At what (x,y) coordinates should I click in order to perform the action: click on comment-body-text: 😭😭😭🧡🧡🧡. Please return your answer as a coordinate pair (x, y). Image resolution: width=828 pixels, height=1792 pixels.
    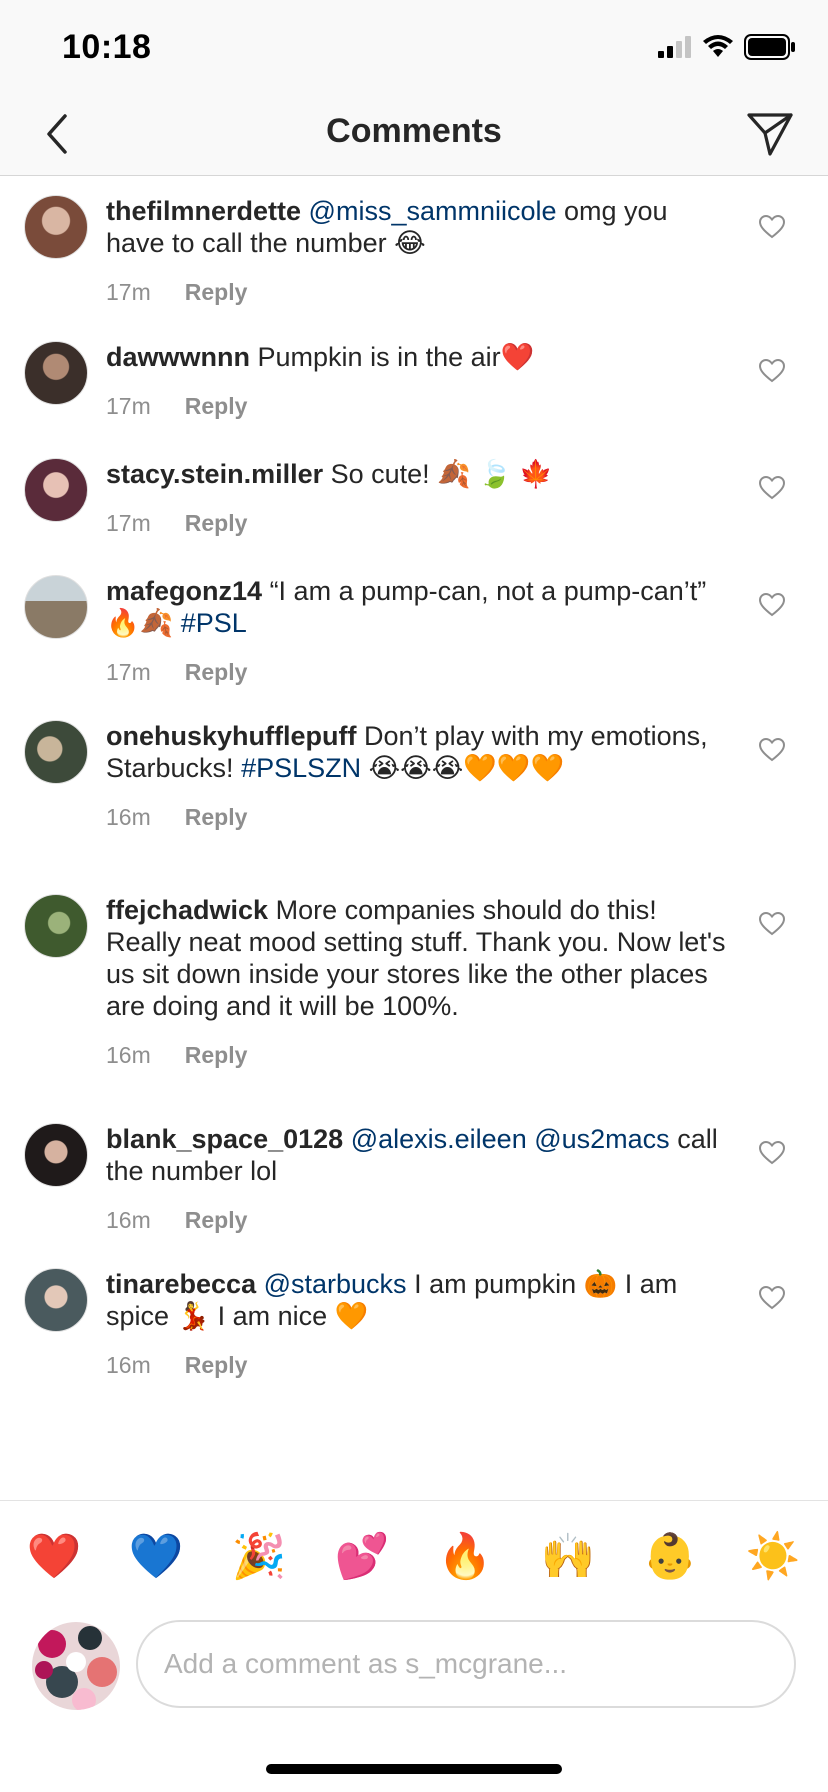
    Looking at the image, I should click on (463, 768).